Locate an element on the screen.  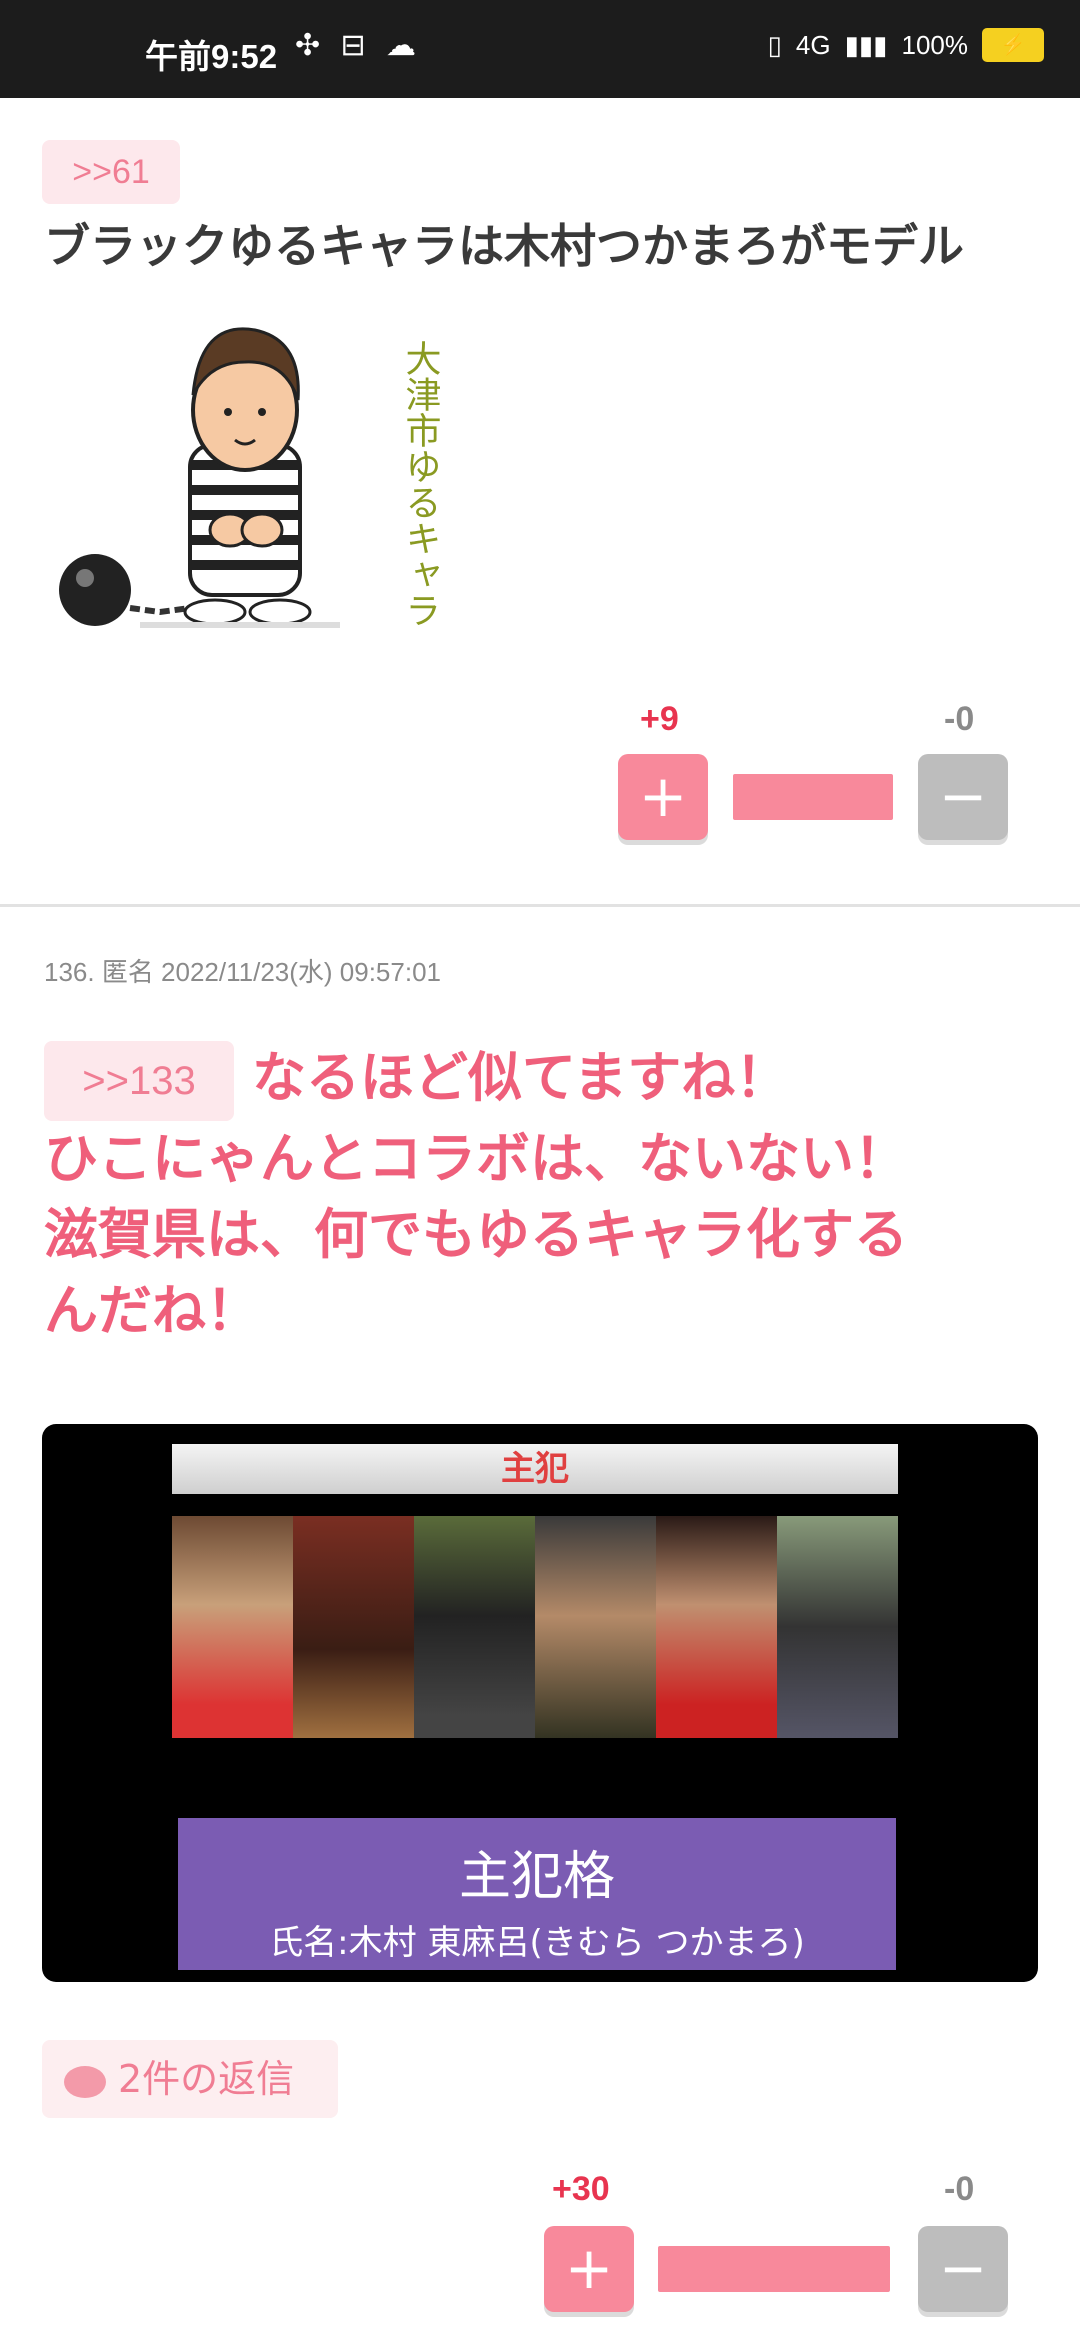
plus-count: +9 is located at coordinates (659, 719).